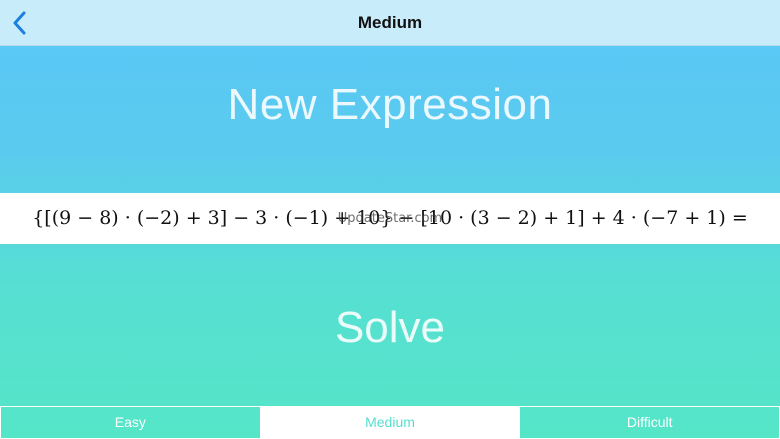 This screenshot has height=439, width=780. I want to click on page-title: Medium, so click(390, 22).